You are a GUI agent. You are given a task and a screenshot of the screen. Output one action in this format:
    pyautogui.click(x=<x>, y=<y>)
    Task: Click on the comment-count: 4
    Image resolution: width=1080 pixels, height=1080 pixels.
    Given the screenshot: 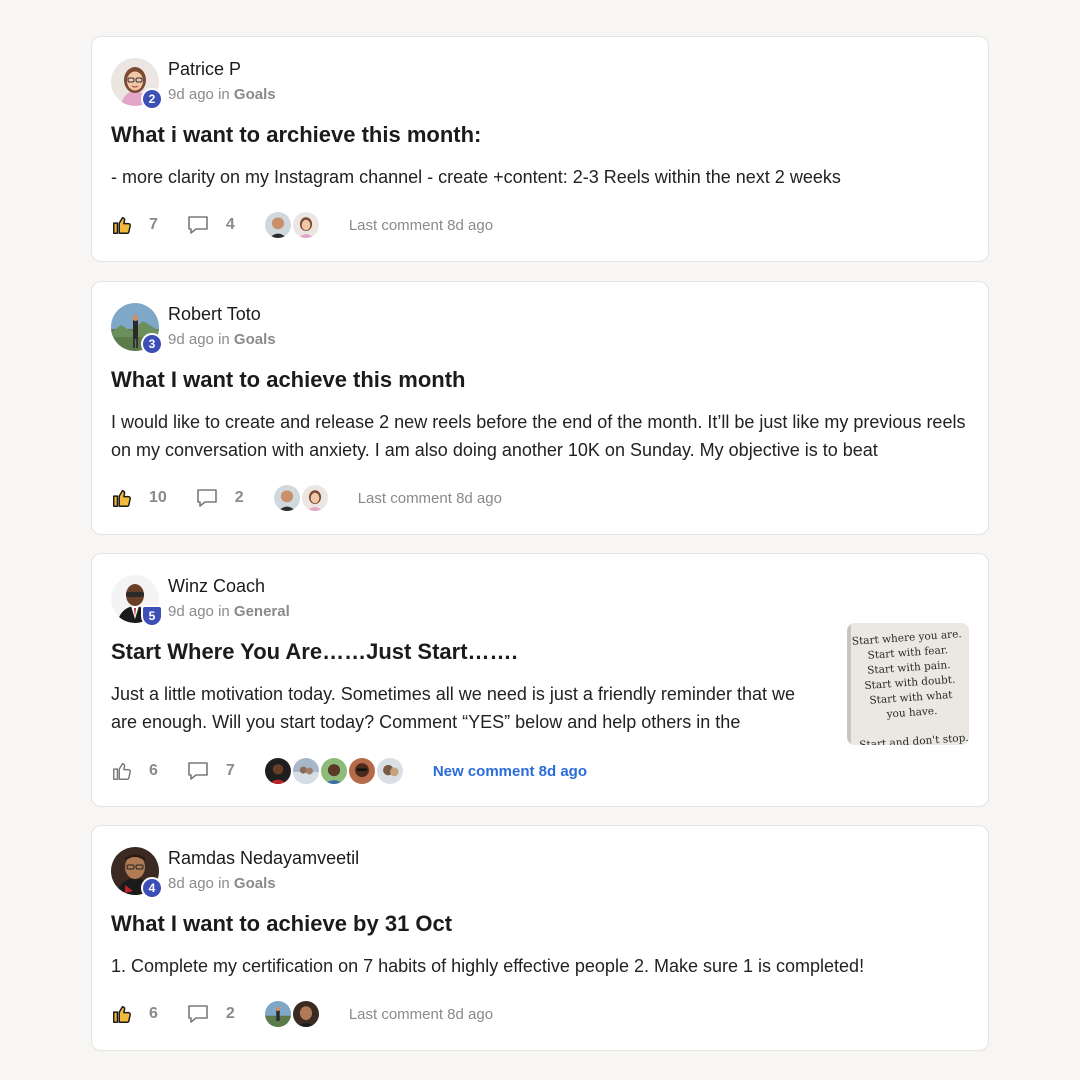 What is the action you would take?
    pyautogui.click(x=230, y=224)
    